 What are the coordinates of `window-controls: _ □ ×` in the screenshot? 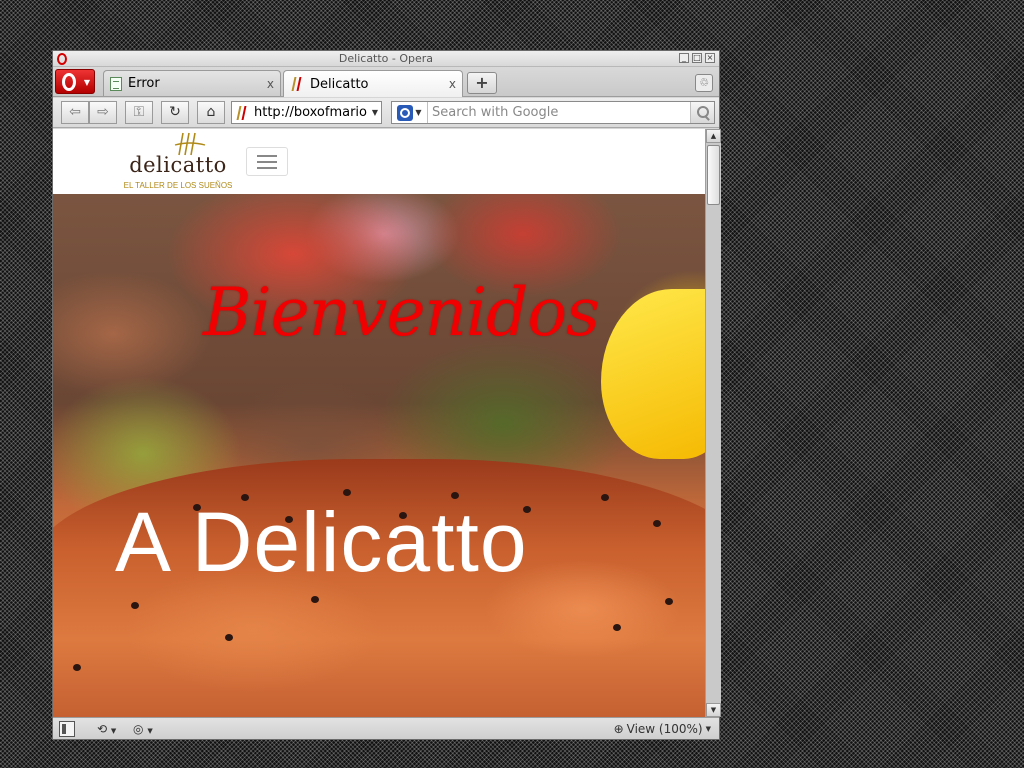 It's located at (697, 58).